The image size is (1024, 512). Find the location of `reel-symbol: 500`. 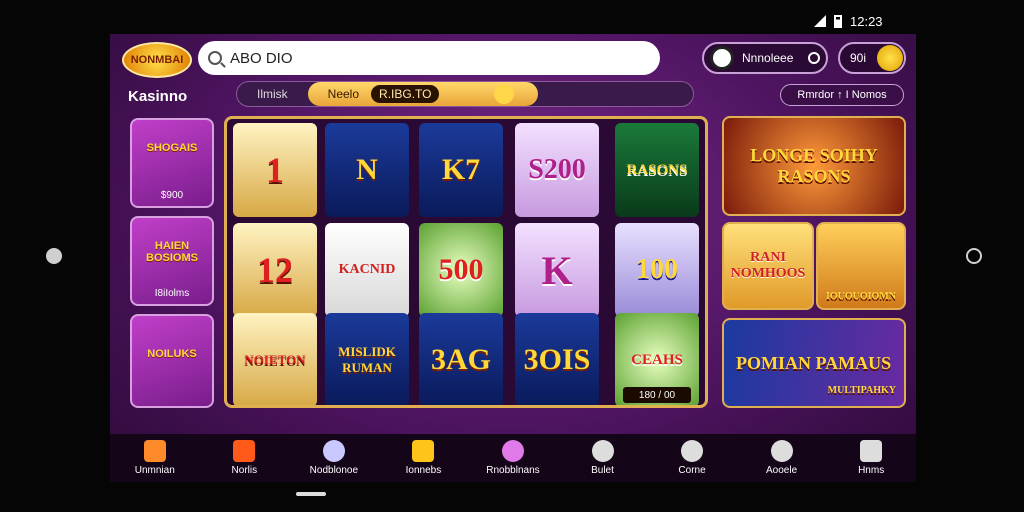

reel-symbol: 500 is located at coordinates (461, 270).